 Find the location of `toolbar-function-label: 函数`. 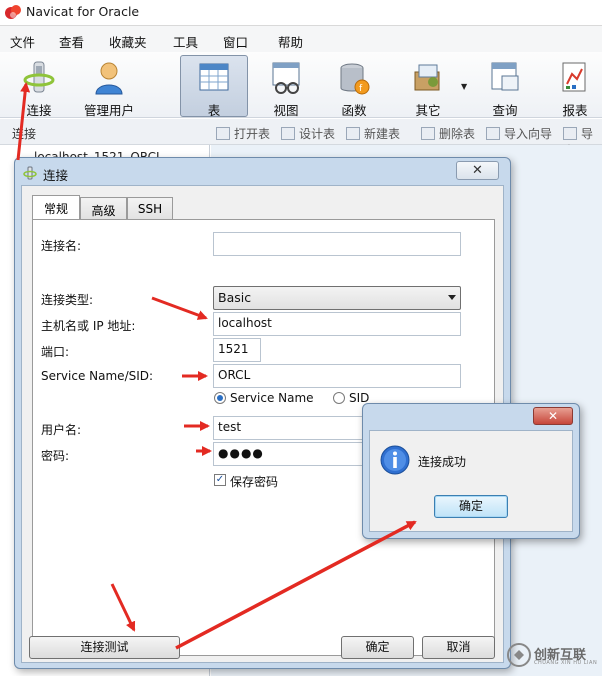

toolbar-function-label: 函数 is located at coordinates (354, 110).